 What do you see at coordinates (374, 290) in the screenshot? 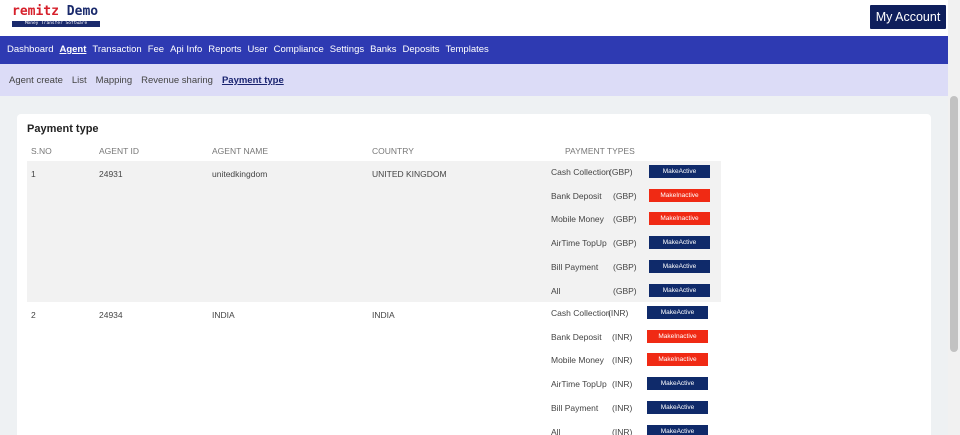
I see `payment-type-item: All (GBP) MakeActive` at bounding box center [374, 290].